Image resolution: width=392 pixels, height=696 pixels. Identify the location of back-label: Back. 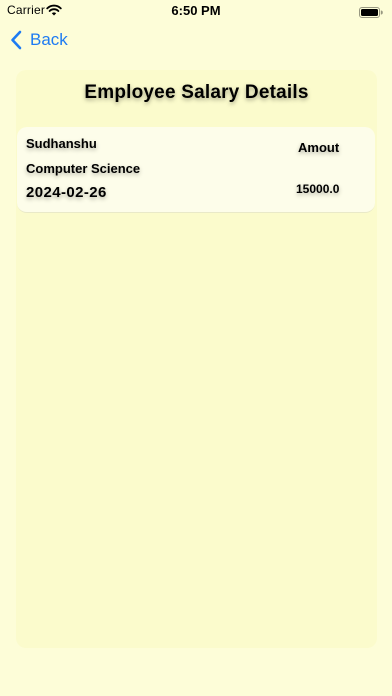
(49, 39).